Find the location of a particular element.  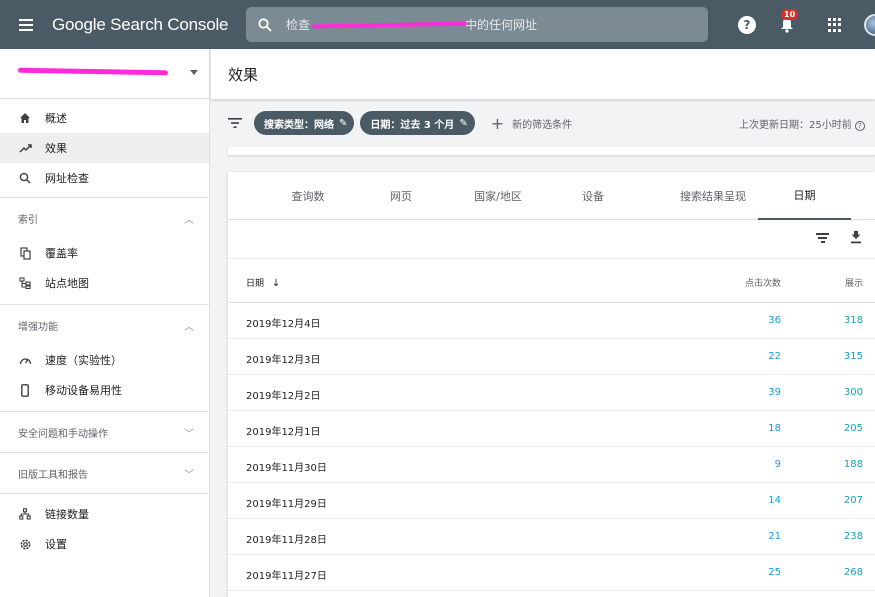

sidebar-group-bottom: 链接数量 设置 is located at coordinates (104, 526).